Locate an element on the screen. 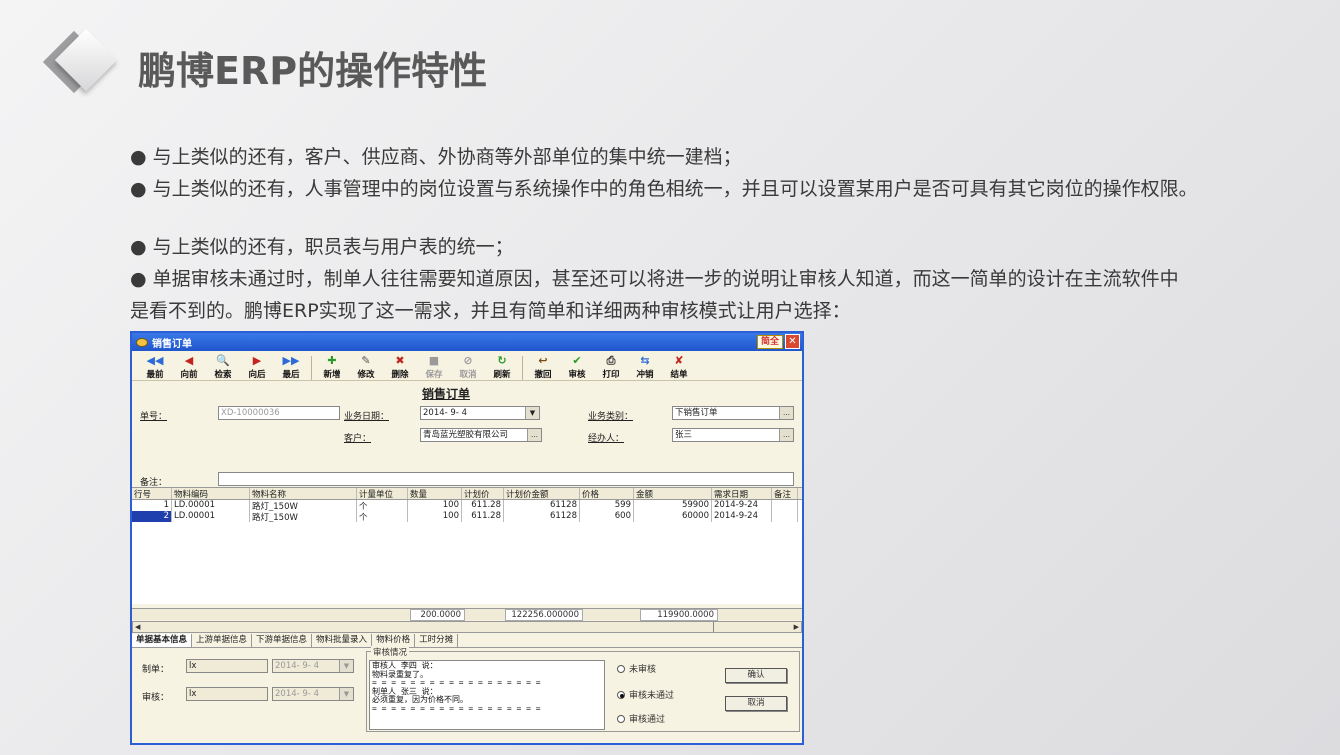  scroll-right-icon: ▶ is located at coordinates (796, 627).